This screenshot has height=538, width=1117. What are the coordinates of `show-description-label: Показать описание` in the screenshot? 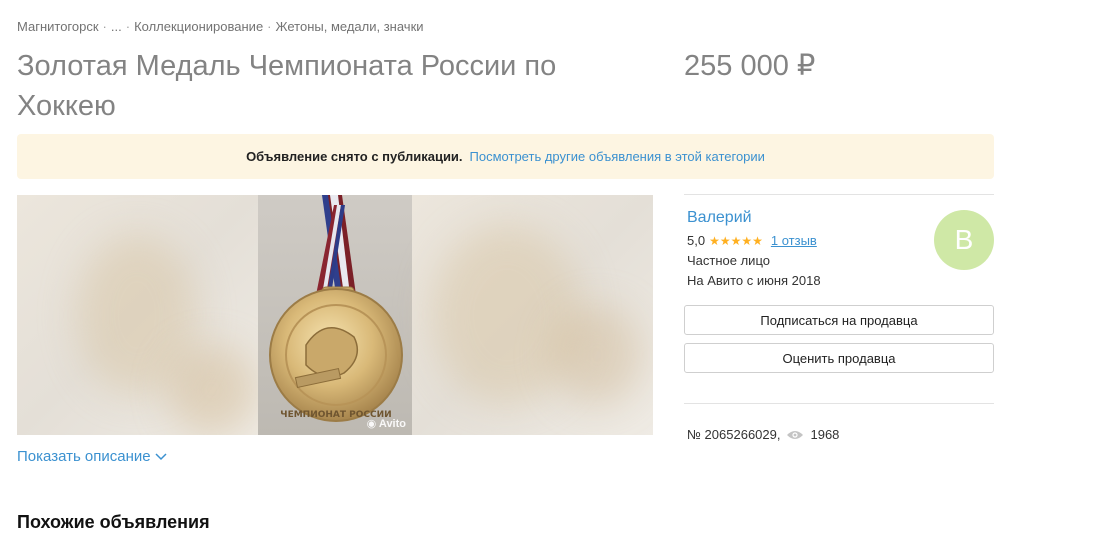 It's located at (84, 456).